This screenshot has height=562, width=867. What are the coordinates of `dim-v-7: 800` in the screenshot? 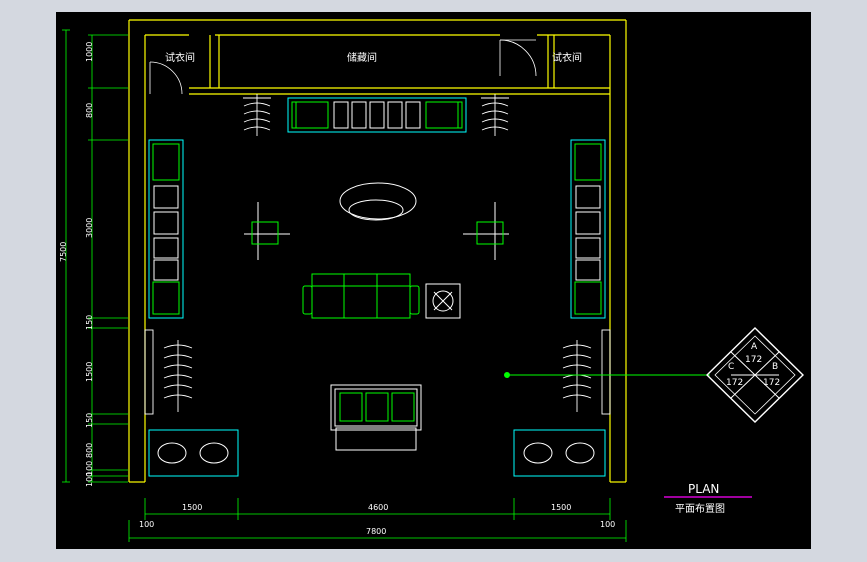 It's located at (89, 450).